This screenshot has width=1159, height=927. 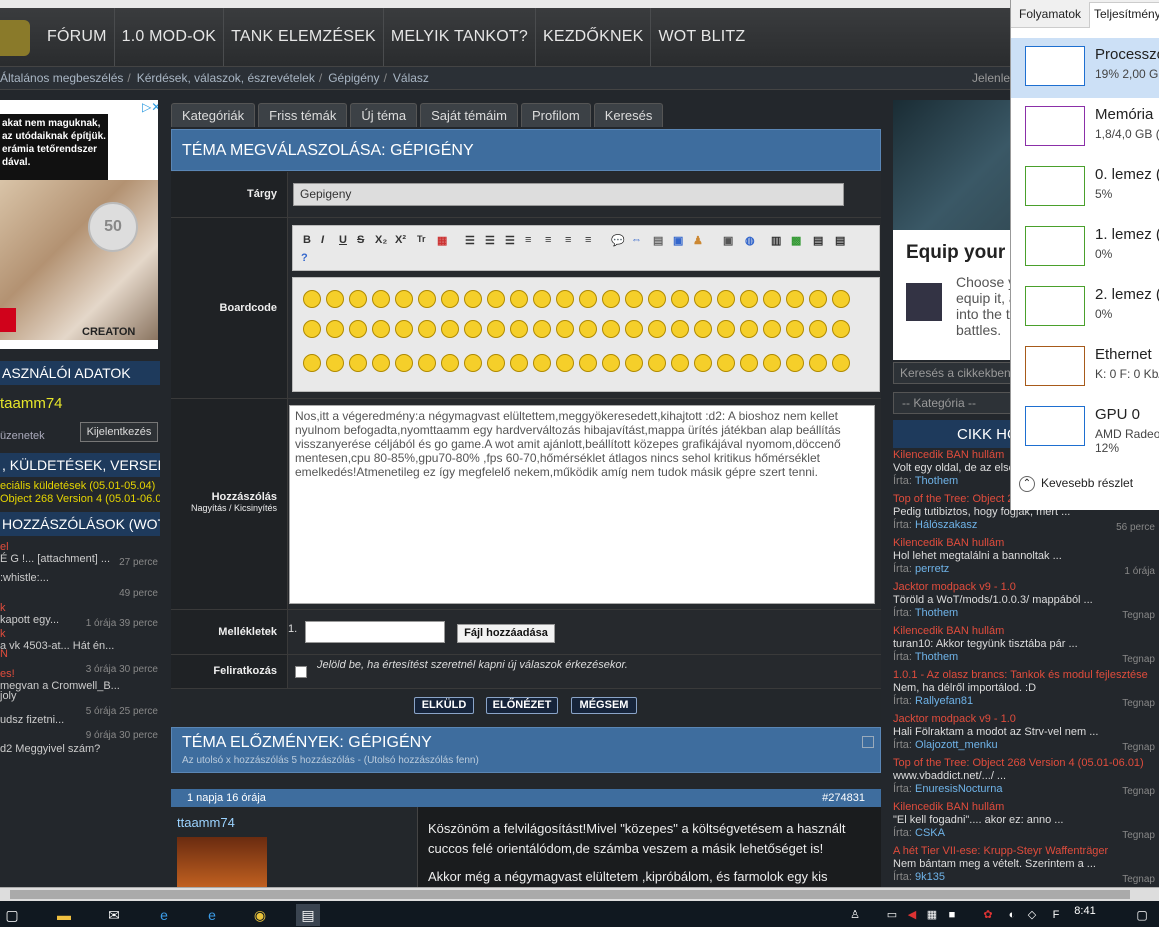 I want to click on ie-icon: e, so click(x=212, y=915).